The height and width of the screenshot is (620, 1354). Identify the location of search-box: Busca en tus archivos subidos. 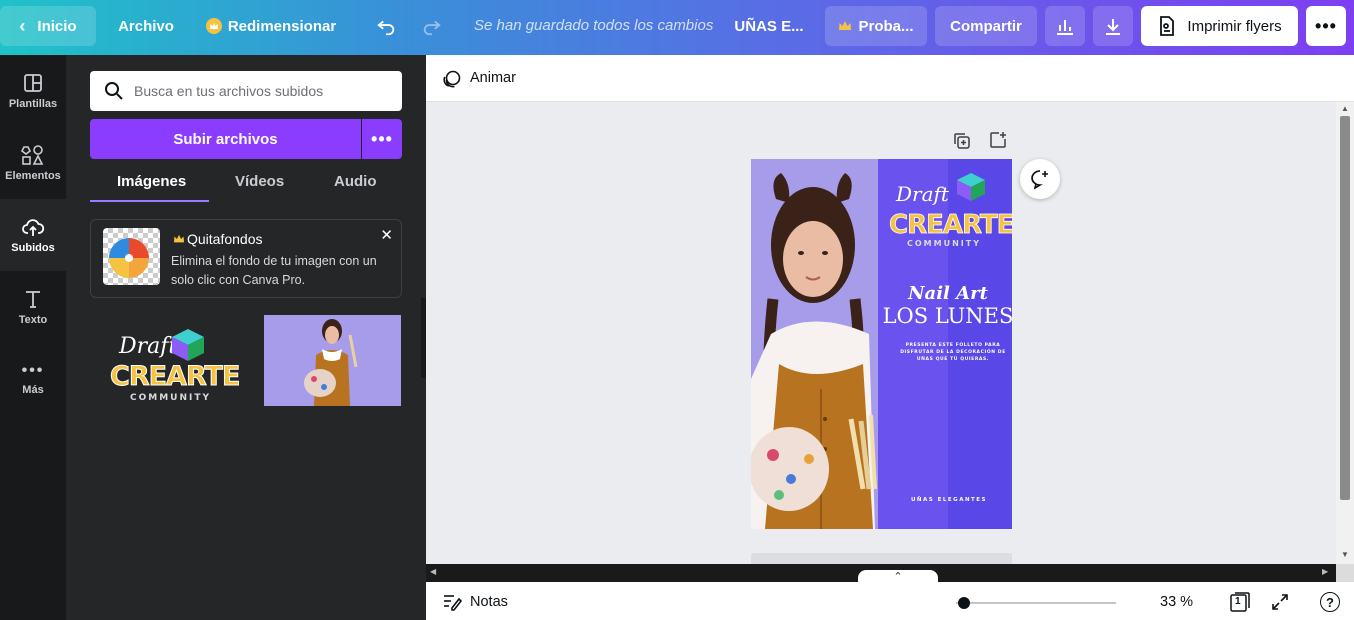
(246, 91).